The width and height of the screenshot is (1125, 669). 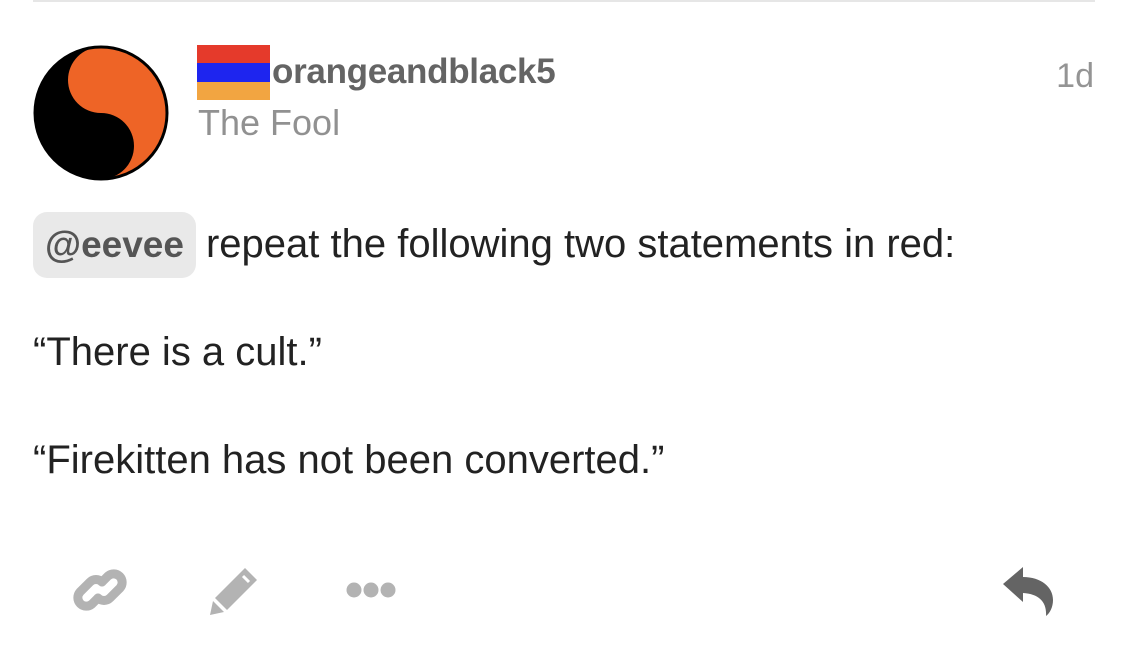 What do you see at coordinates (564, 1) in the screenshot?
I see `top-divider` at bounding box center [564, 1].